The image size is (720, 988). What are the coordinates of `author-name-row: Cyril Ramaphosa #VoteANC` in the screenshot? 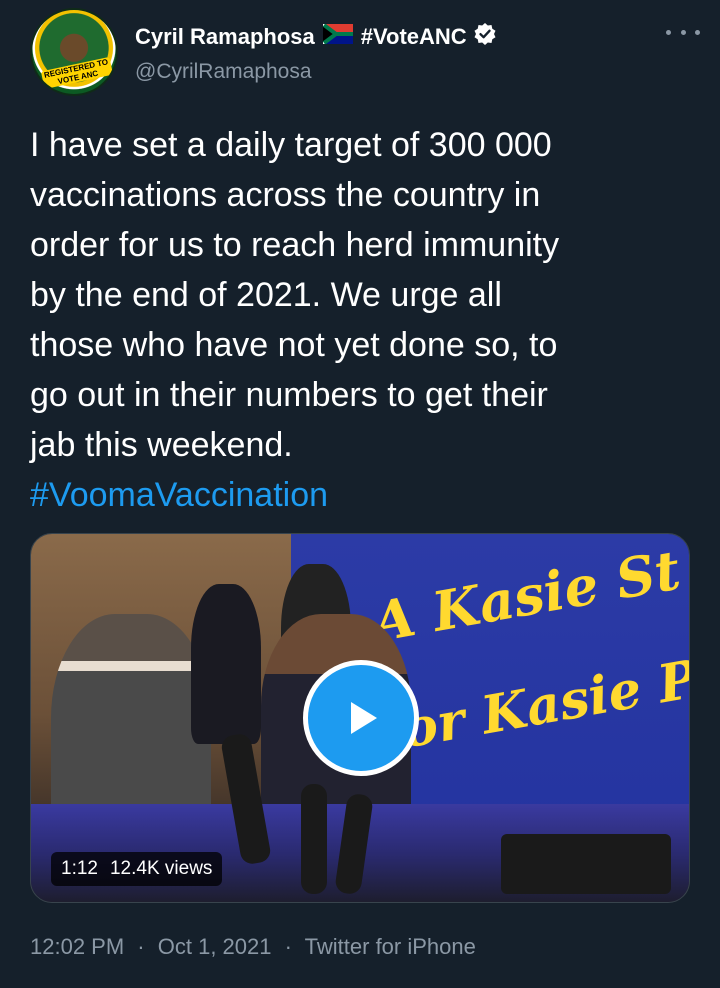 It's located at (316, 36).